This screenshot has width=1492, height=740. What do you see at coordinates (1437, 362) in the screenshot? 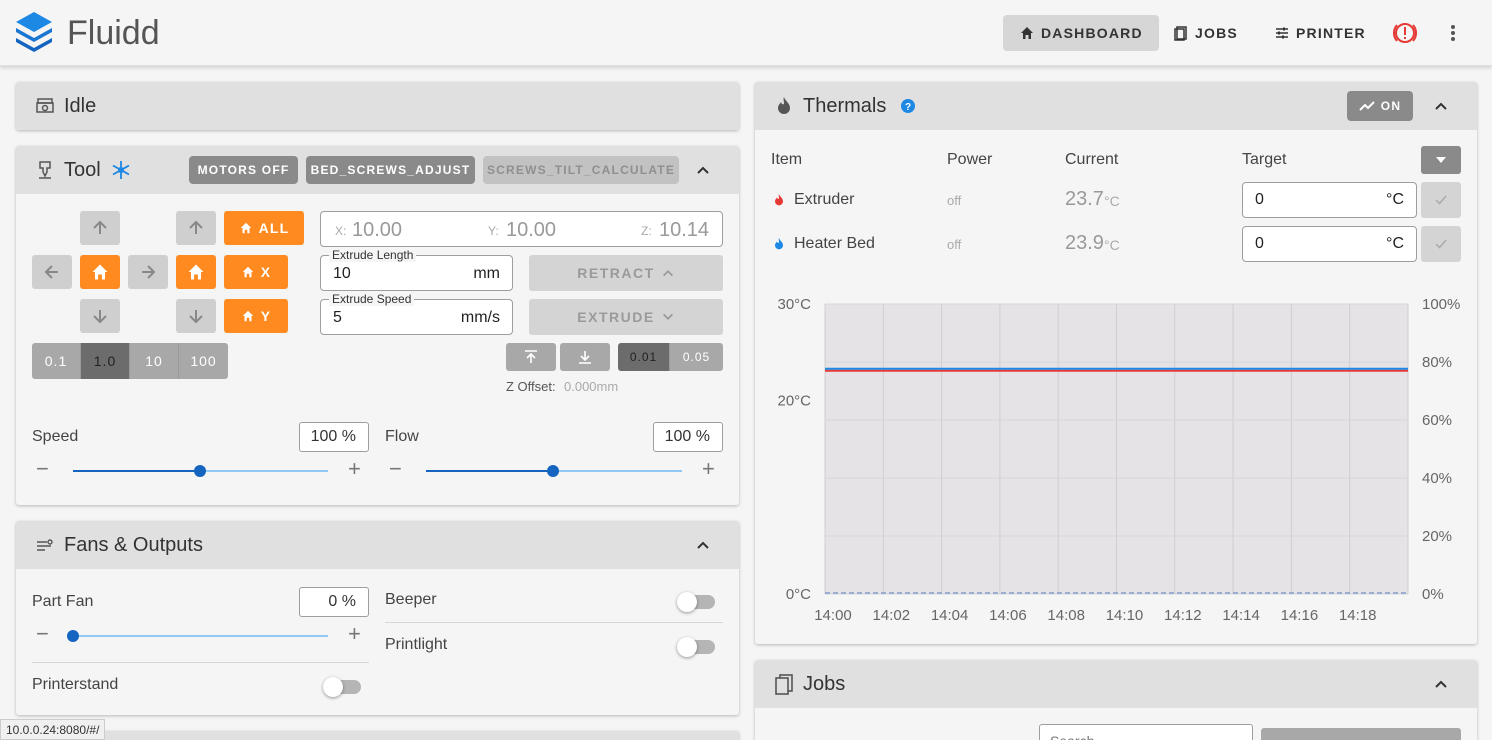
I see `chart-right-tick-label: 80%` at bounding box center [1437, 362].